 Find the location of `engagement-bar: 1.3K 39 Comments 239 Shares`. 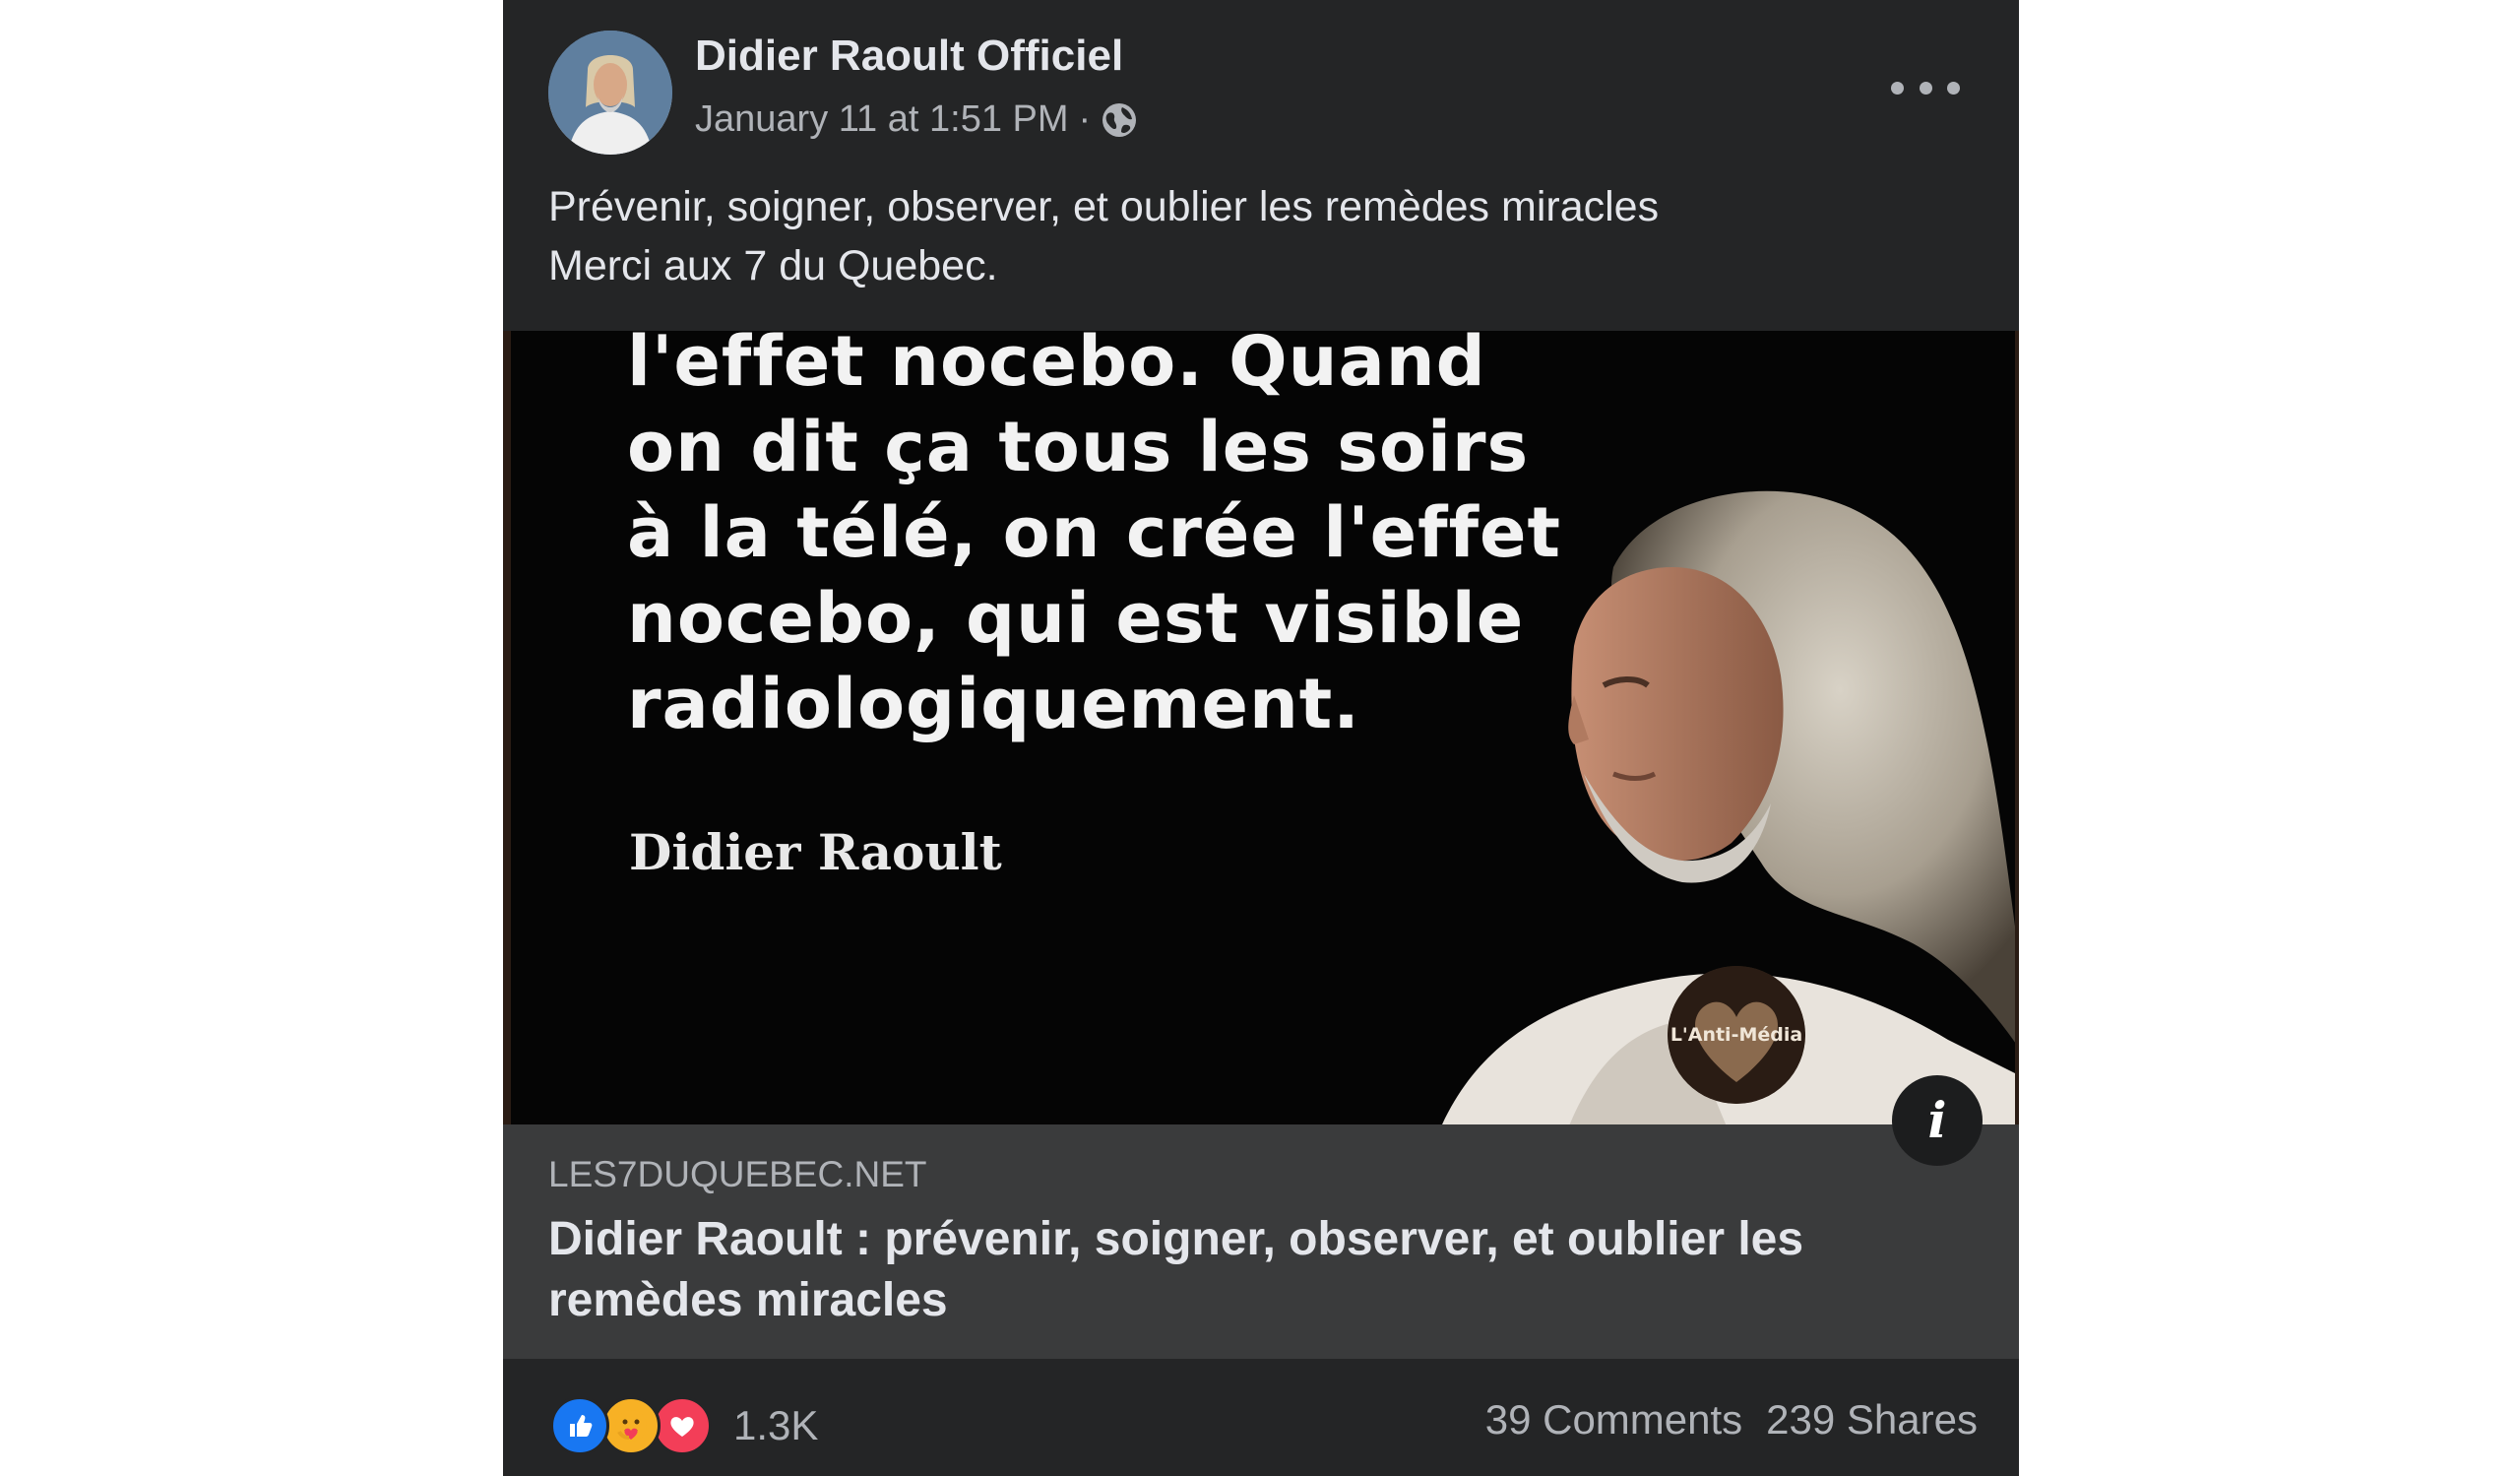

engagement-bar: 1.3K 39 Comments 239 Shares is located at coordinates (1261, 1417).